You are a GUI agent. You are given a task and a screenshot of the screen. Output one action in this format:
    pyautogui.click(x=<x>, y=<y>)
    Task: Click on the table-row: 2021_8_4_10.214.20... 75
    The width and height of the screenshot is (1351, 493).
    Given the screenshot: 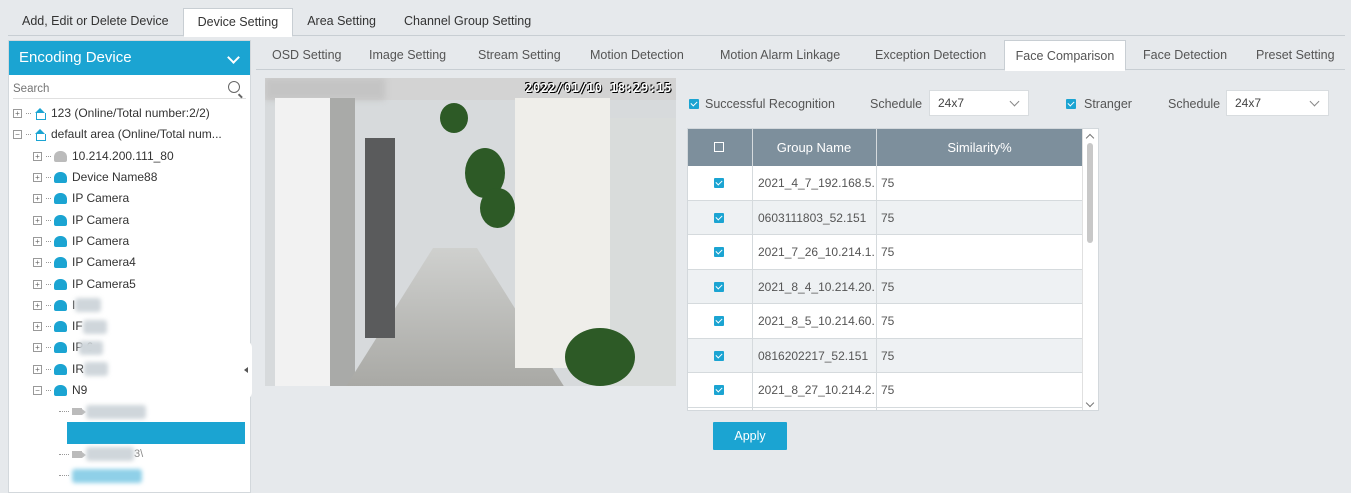 What is the action you would take?
    pyautogui.click(x=885, y=286)
    